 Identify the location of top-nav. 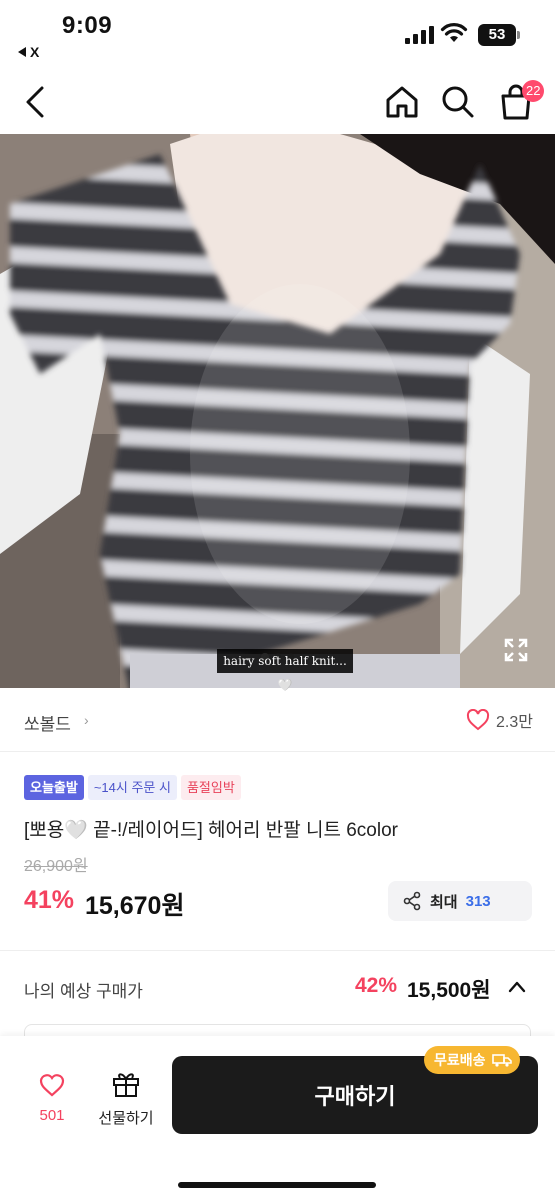
(277, 103).